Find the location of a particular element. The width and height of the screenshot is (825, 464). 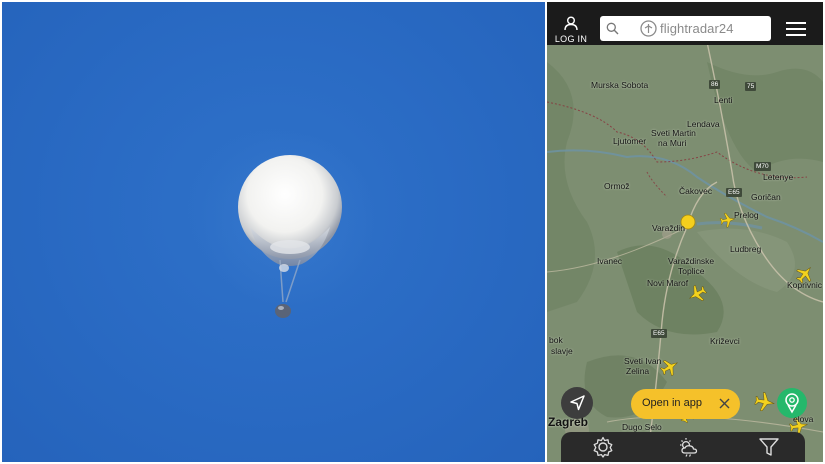

balloon-payload is located at coordinates (283, 311).